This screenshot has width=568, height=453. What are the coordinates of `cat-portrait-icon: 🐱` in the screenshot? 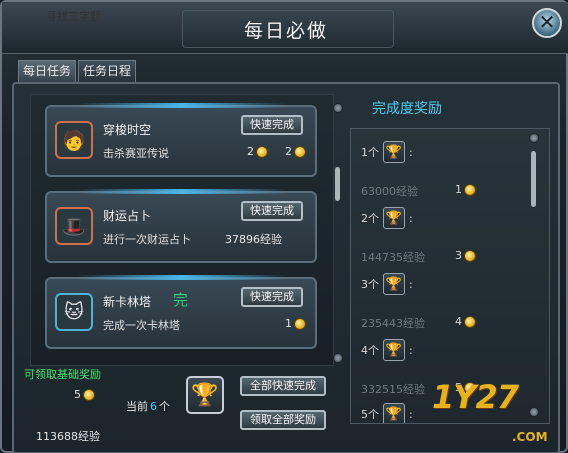 It's located at (74, 312).